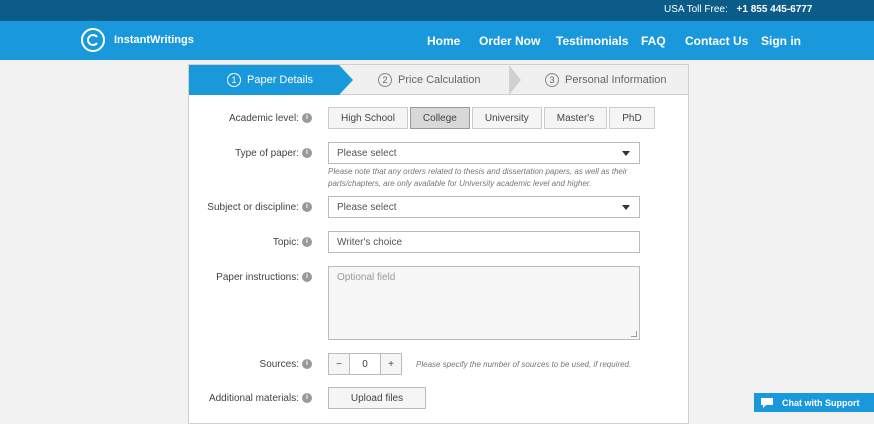 This screenshot has height=424, width=874. I want to click on chat-bubble-icon, so click(767, 402).